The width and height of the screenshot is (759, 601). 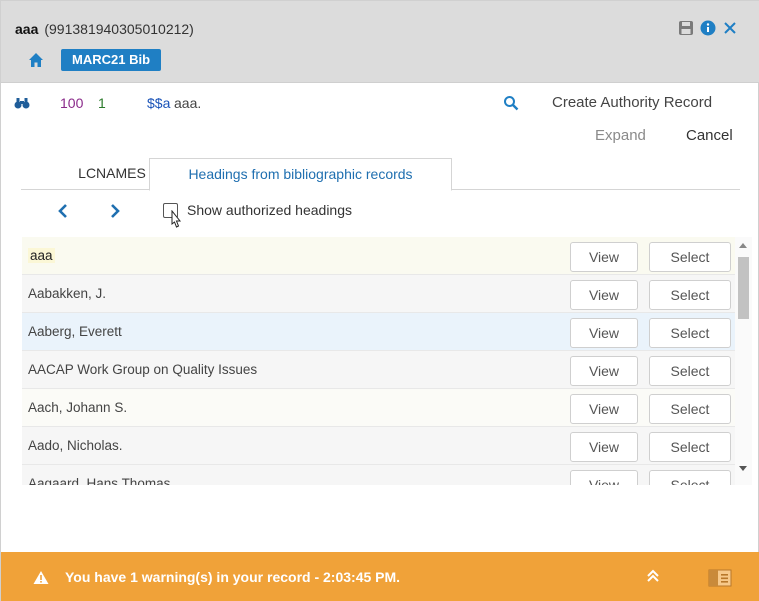 I want to click on record-title: aaa (991381940305010212), so click(x=104, y=29).